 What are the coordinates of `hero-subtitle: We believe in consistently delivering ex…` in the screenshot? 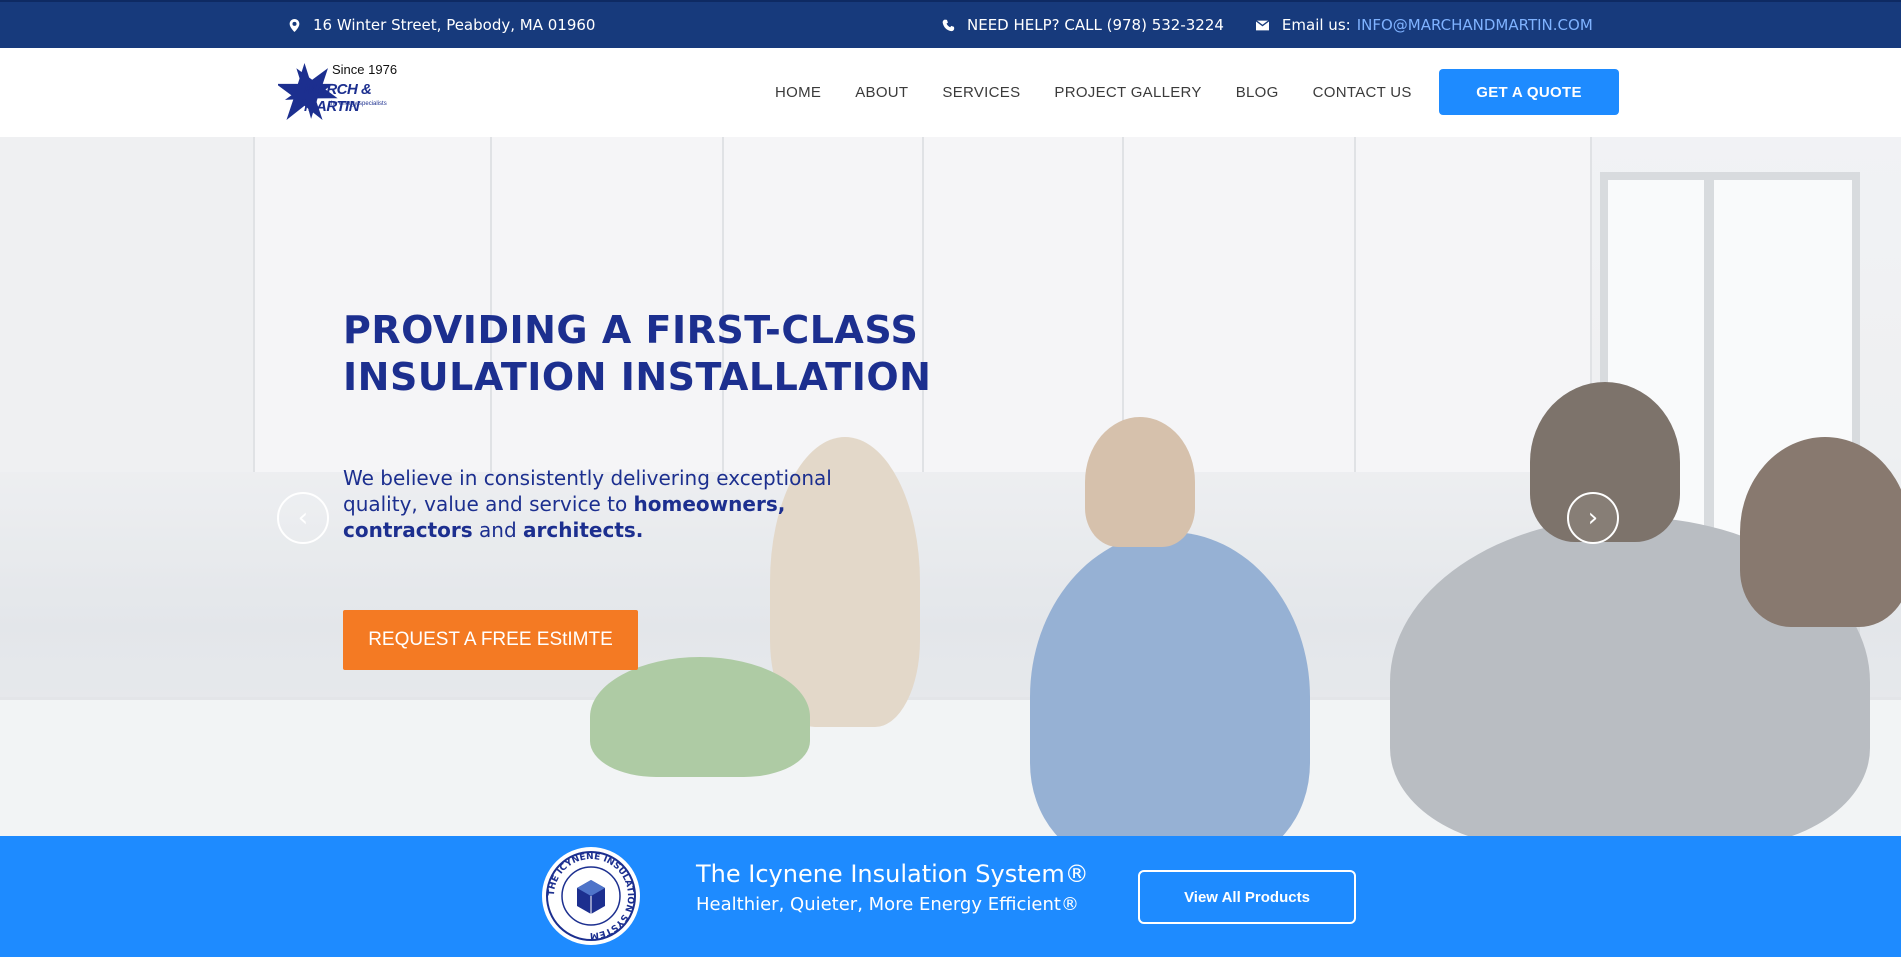 It's located at (587, 504).